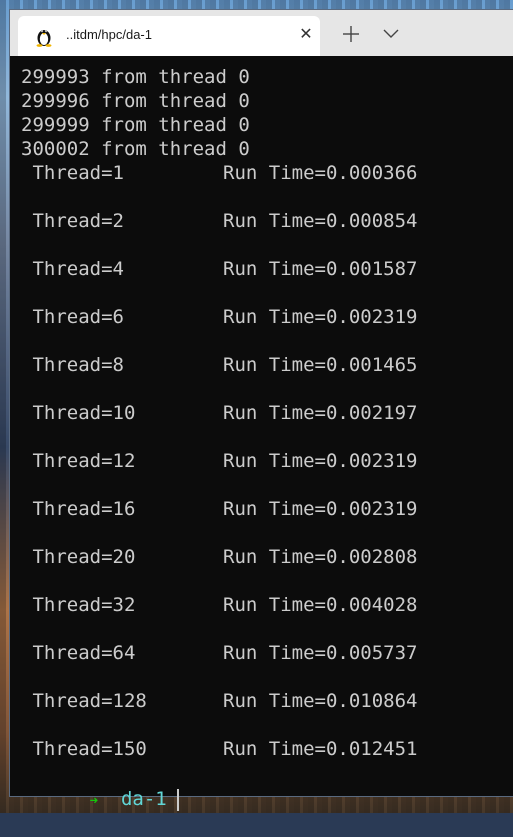 The width and height of the screenshot is (513, 837). What do you see at coordinates (320, 605) in the screenshot?
I see `run-time: Run Time=0.004028` at bounding box center [320, 605].